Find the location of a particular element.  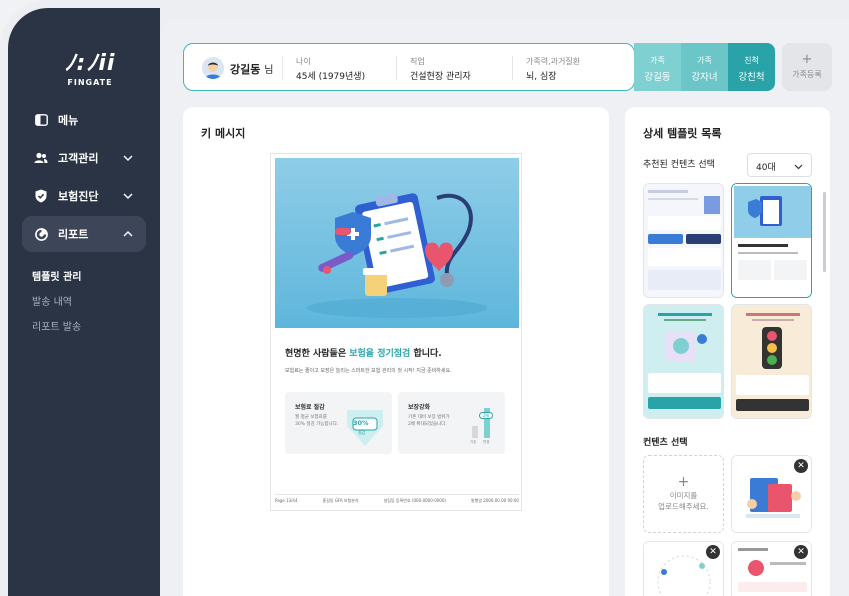

scrollbar is located at coordinates (824, 232).